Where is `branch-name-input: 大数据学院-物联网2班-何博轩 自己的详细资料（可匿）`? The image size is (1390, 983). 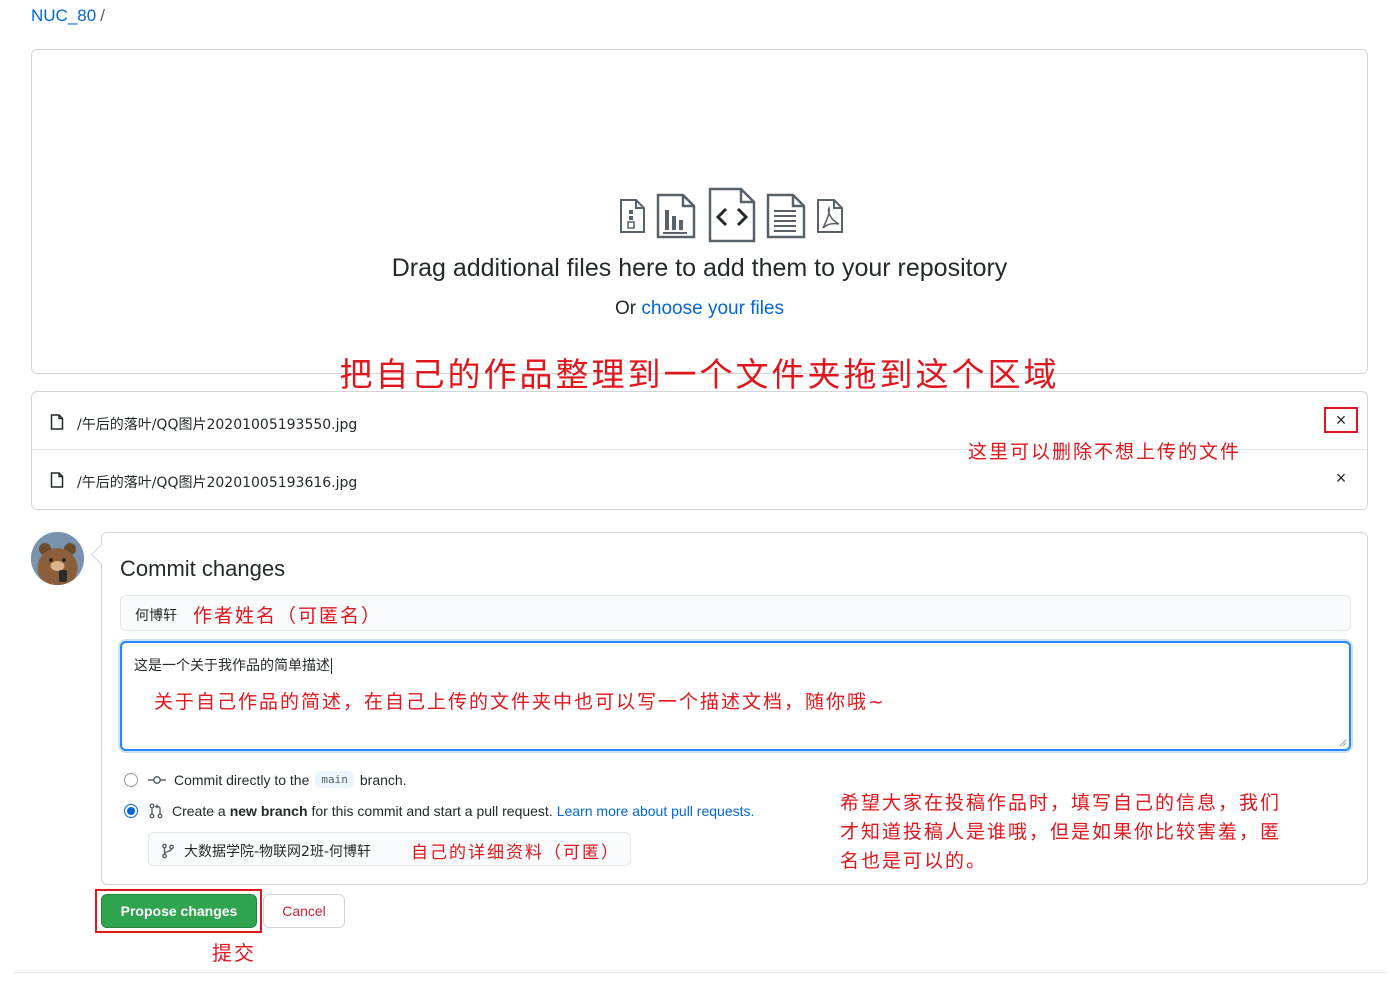
branch-name-input: 大数据学院-物联网2班-何博轩 自己的详细资料（可匿） is located at coordinates (389, 849).